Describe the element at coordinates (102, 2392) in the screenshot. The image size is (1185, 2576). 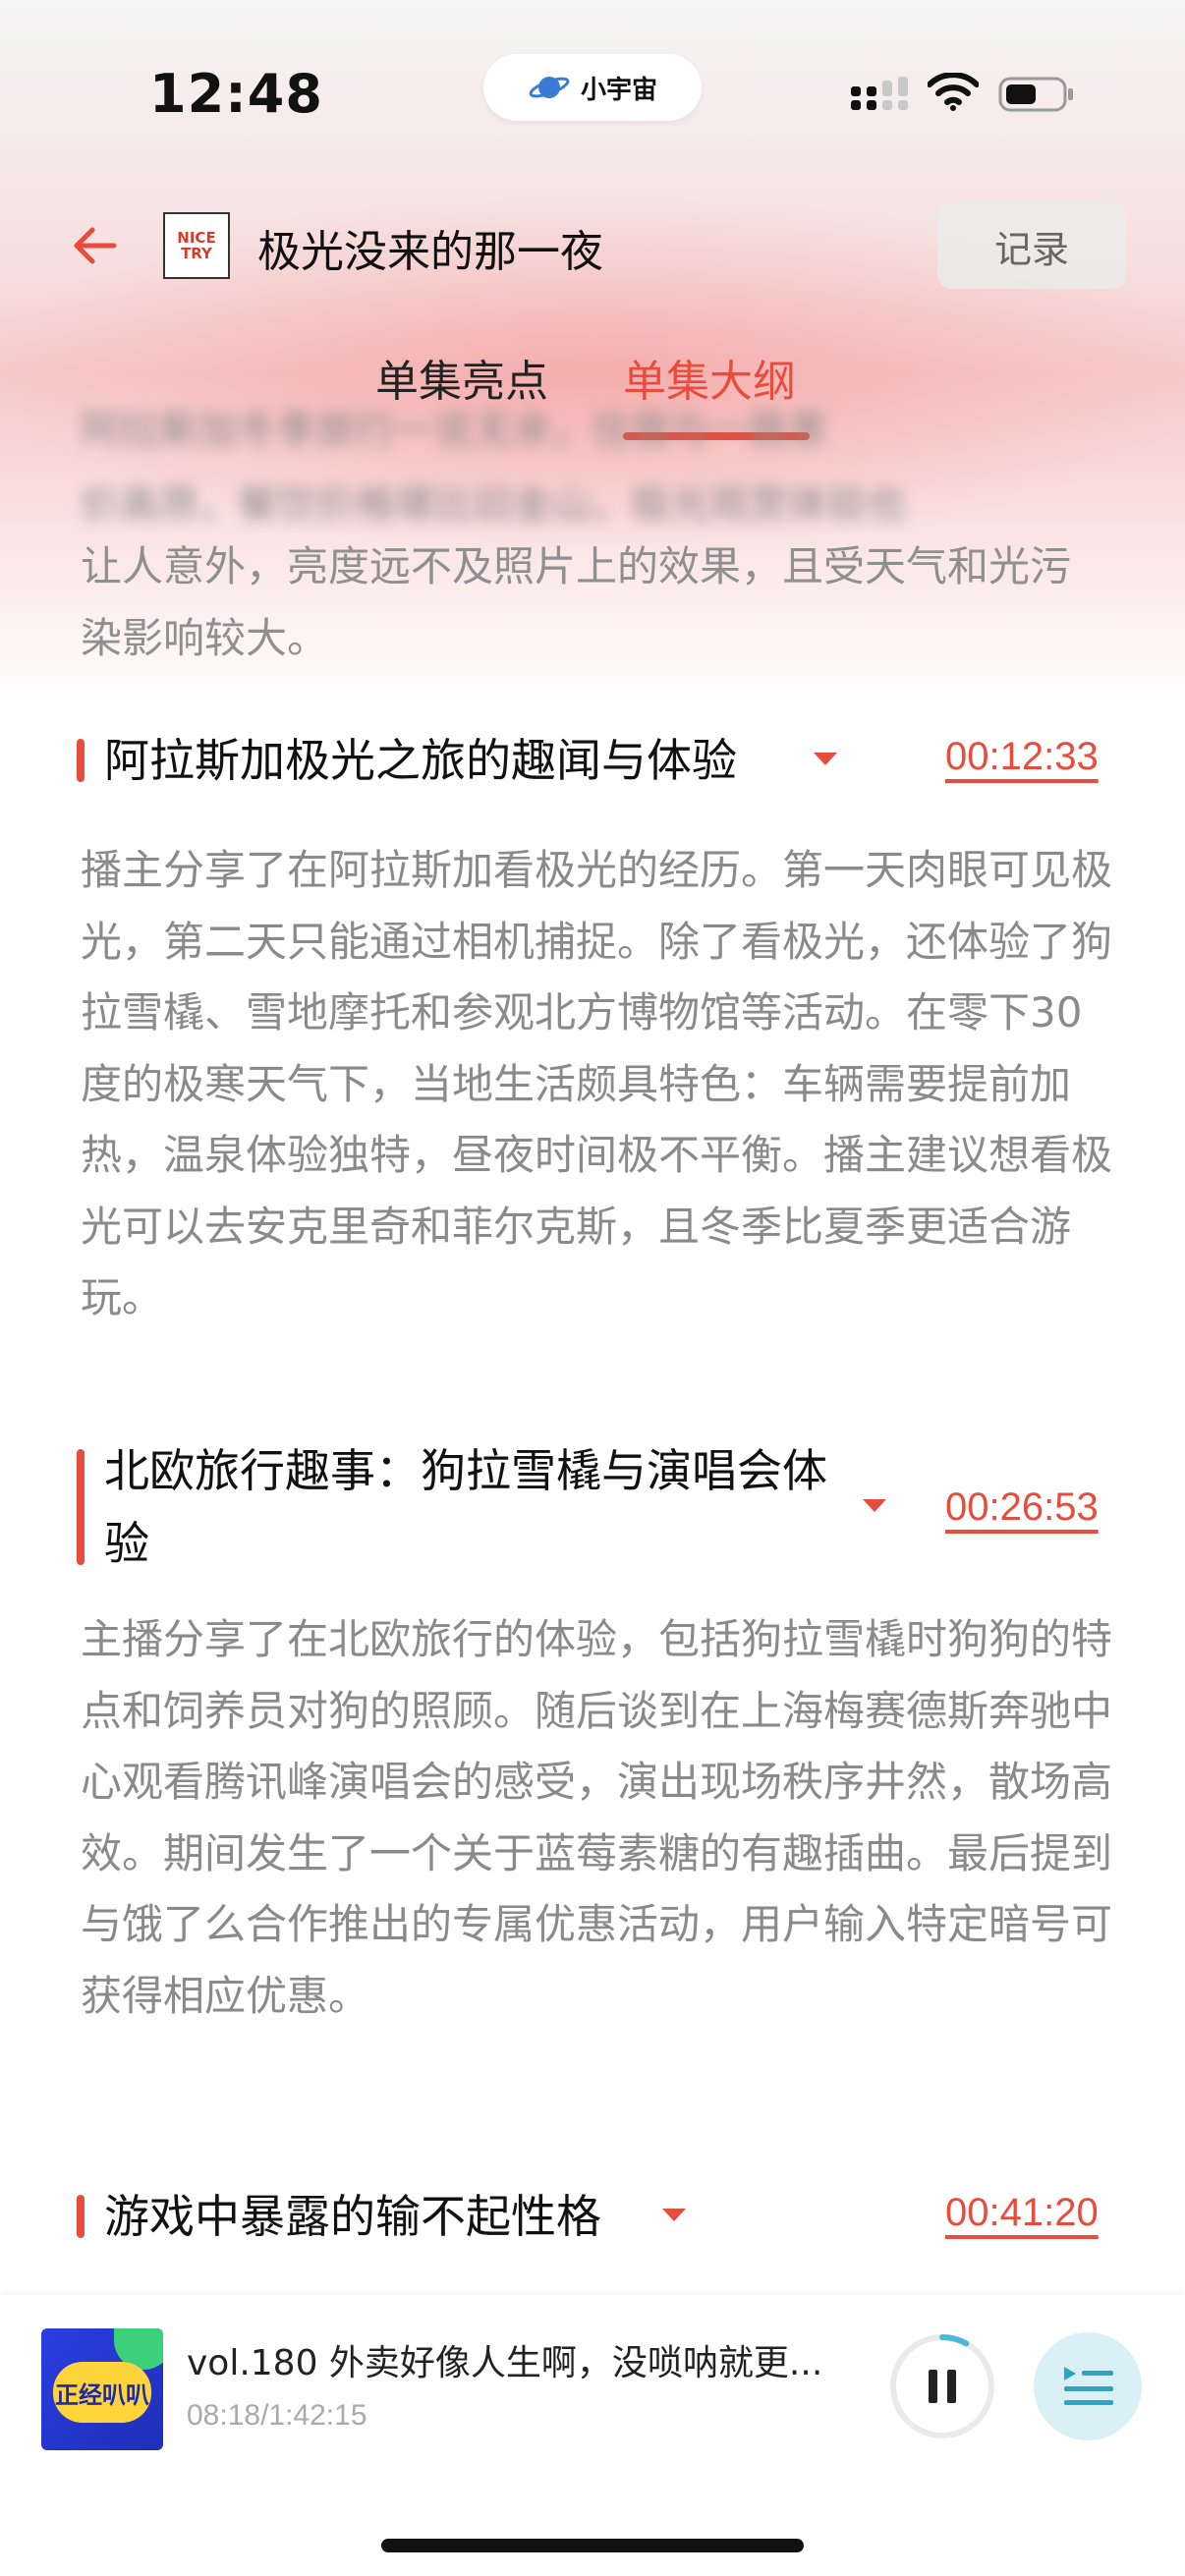
I see `cover-title: 正经叭叭` at that location.